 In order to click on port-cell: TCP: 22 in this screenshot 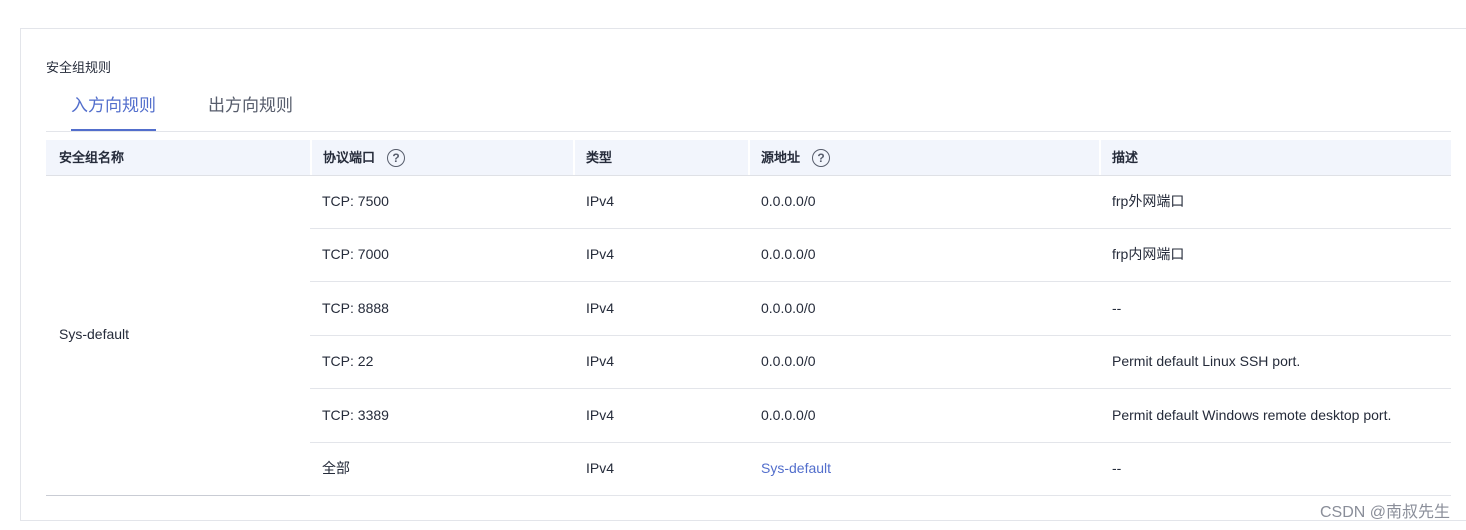, I will do `click(348, 361)`.